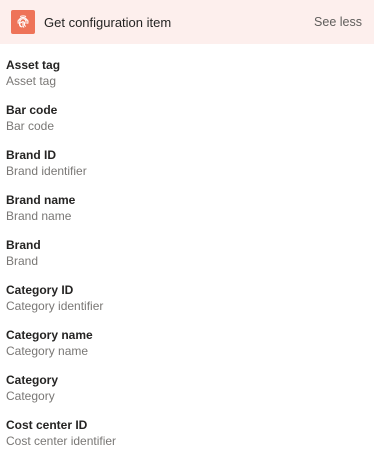  What do you see at coordinates (338, 22) in the screenshot?
I see `see-less-link: See less` at bounding box center [338, 22].